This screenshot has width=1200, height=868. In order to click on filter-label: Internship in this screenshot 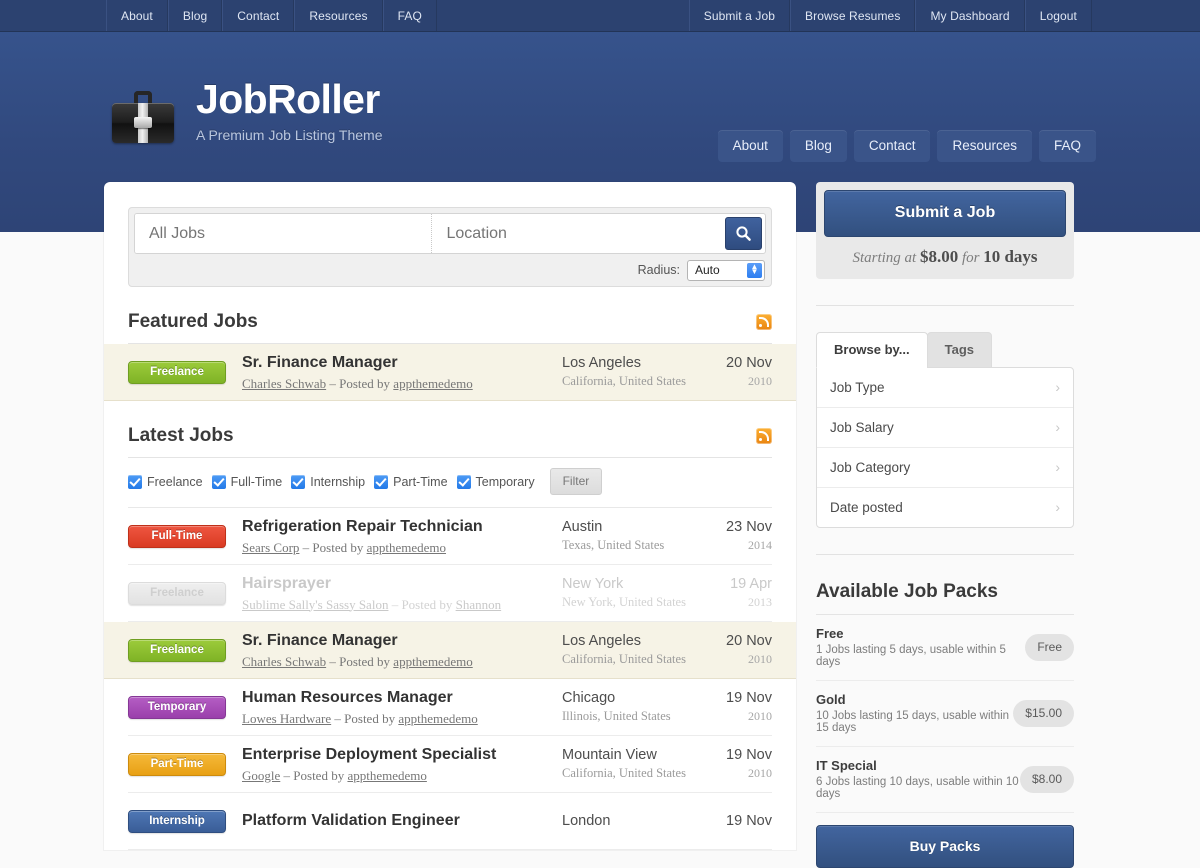, I will do `click(338, 481)`.